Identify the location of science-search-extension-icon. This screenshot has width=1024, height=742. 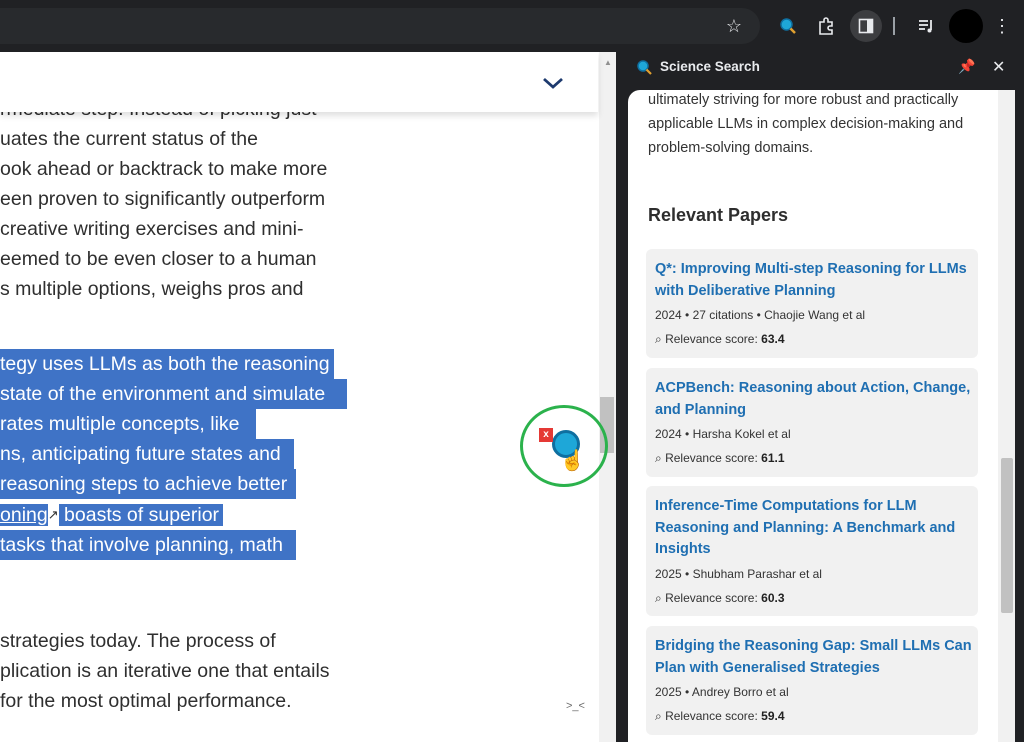
(788, 26).